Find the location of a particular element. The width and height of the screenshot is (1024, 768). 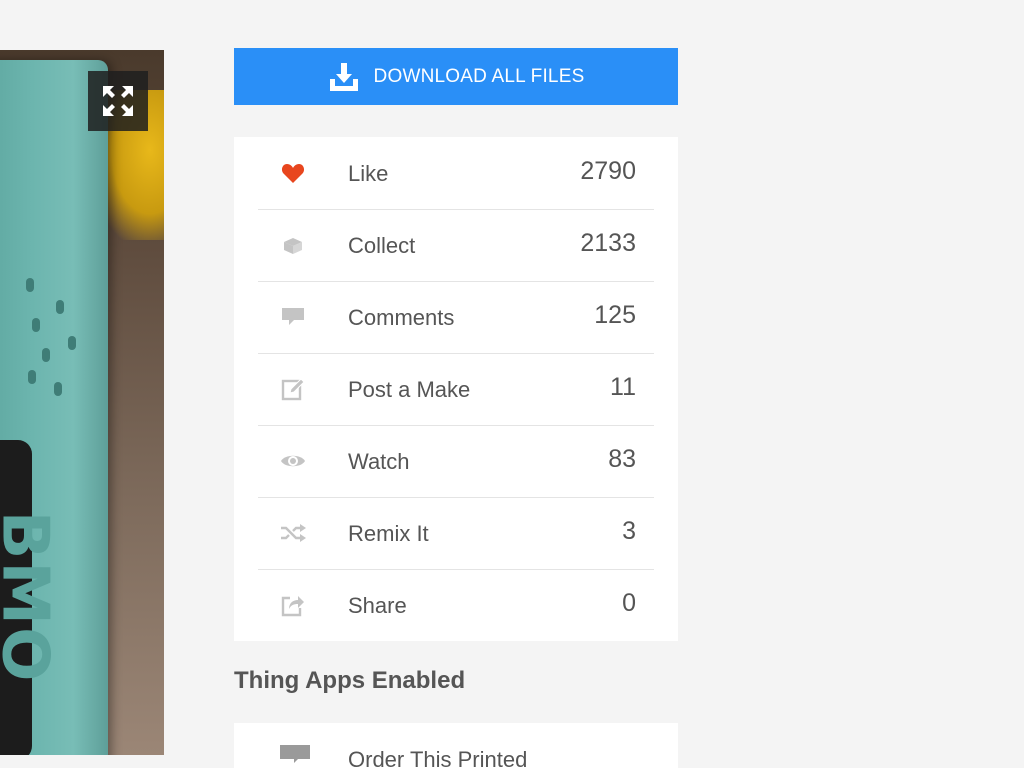

device-lettering: BMO is located at coordinates (31, 597).